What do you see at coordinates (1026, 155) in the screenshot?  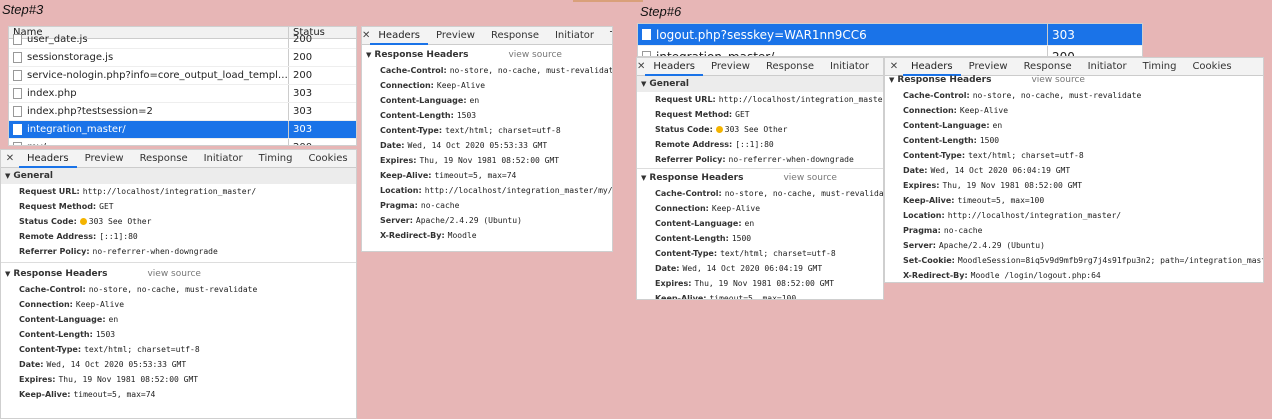 I see `header-value: text/html; charset=utf-8` at bounding box center [1026, 155].